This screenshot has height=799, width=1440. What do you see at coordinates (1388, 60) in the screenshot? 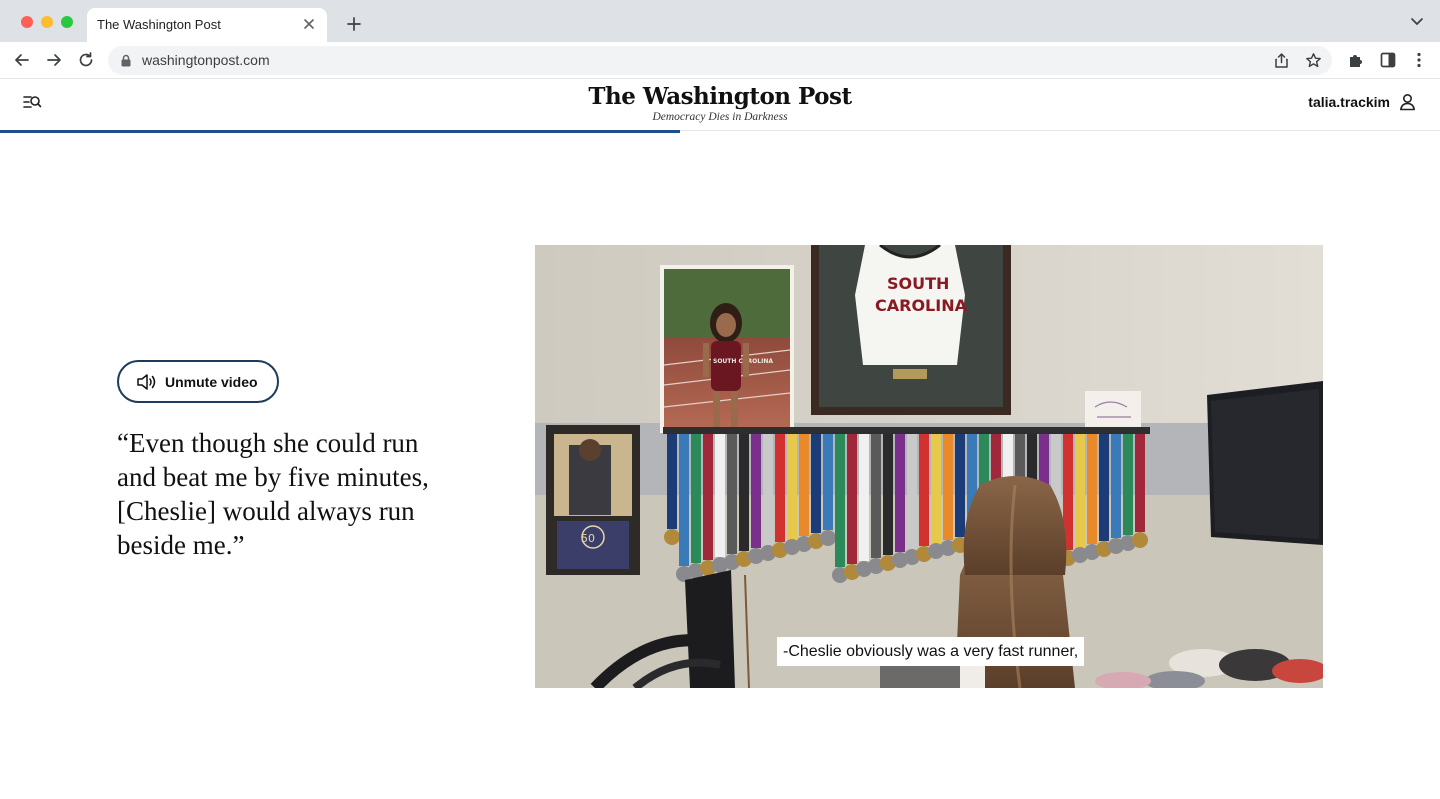
I see `side-panel-icon` at bounding box center [1388, 60].